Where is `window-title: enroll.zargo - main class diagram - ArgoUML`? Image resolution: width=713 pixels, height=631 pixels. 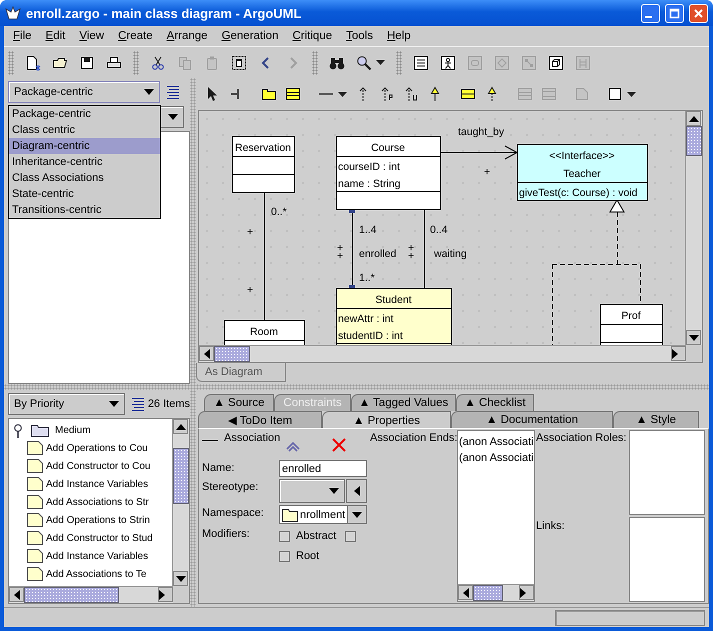 window-title: enroll.zargo - main class diagram - ArgoUML is located at coordinates (164, 13).